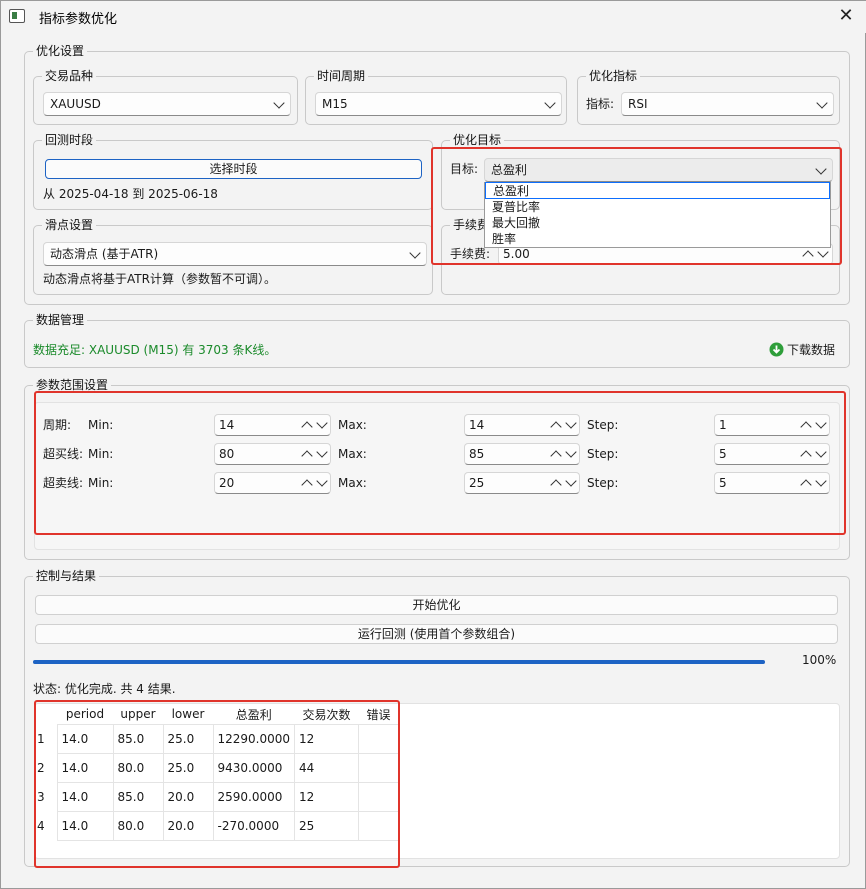 Image resolution: width=866 pixels, height=889 pixels. Describe the element at coordinates (60, 51) in the screenshot. I see `opt-settings-legend: 优化设置` at that location.